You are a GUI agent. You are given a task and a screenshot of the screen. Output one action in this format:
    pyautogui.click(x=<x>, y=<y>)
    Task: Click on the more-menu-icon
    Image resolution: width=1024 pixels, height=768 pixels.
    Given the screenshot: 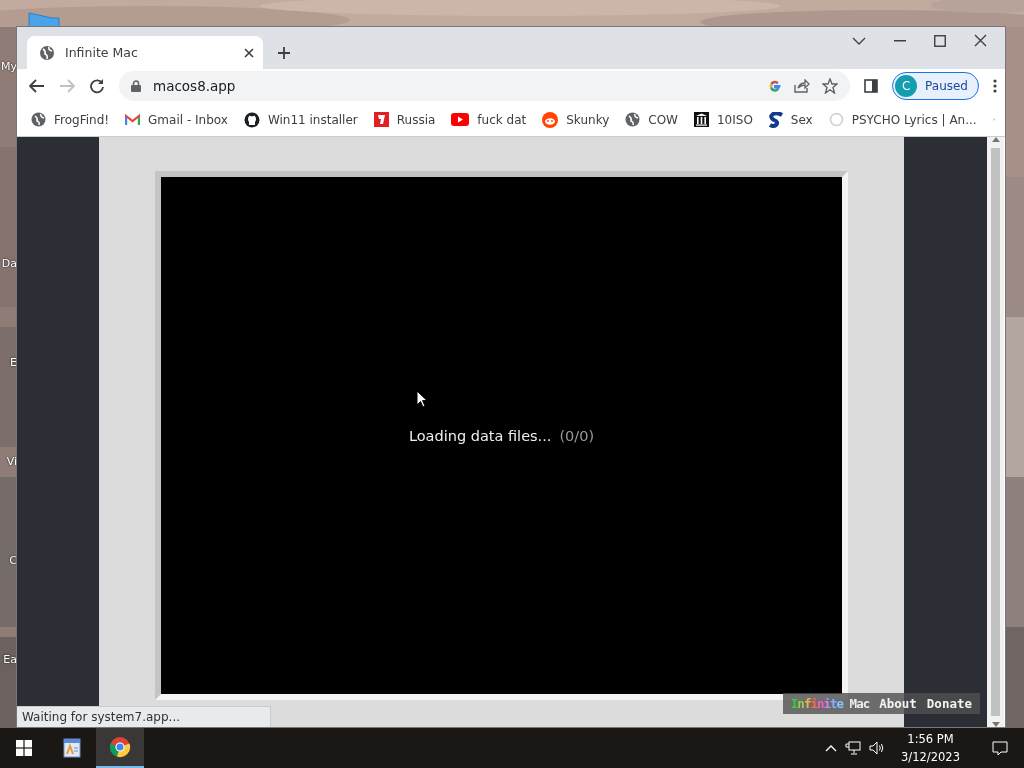 What is the action you would take?
    pyautogui.click(x=995, y=86)
    